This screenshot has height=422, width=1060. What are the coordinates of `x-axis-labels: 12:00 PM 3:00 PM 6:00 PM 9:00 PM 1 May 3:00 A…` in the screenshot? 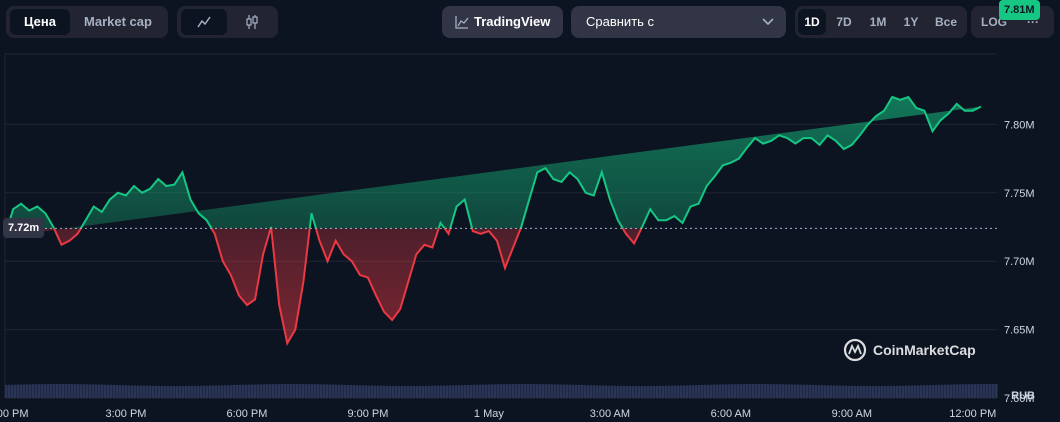 It's located at (498, 414).